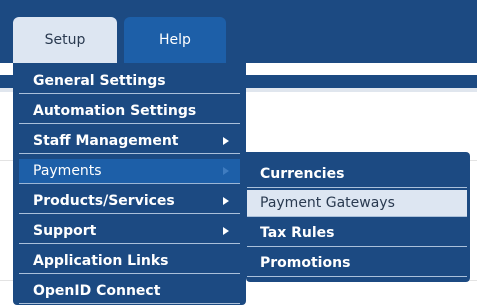 The image size is (477, 305). I want to click on menu-item-products-services: Products/Services, so click(129, 201).